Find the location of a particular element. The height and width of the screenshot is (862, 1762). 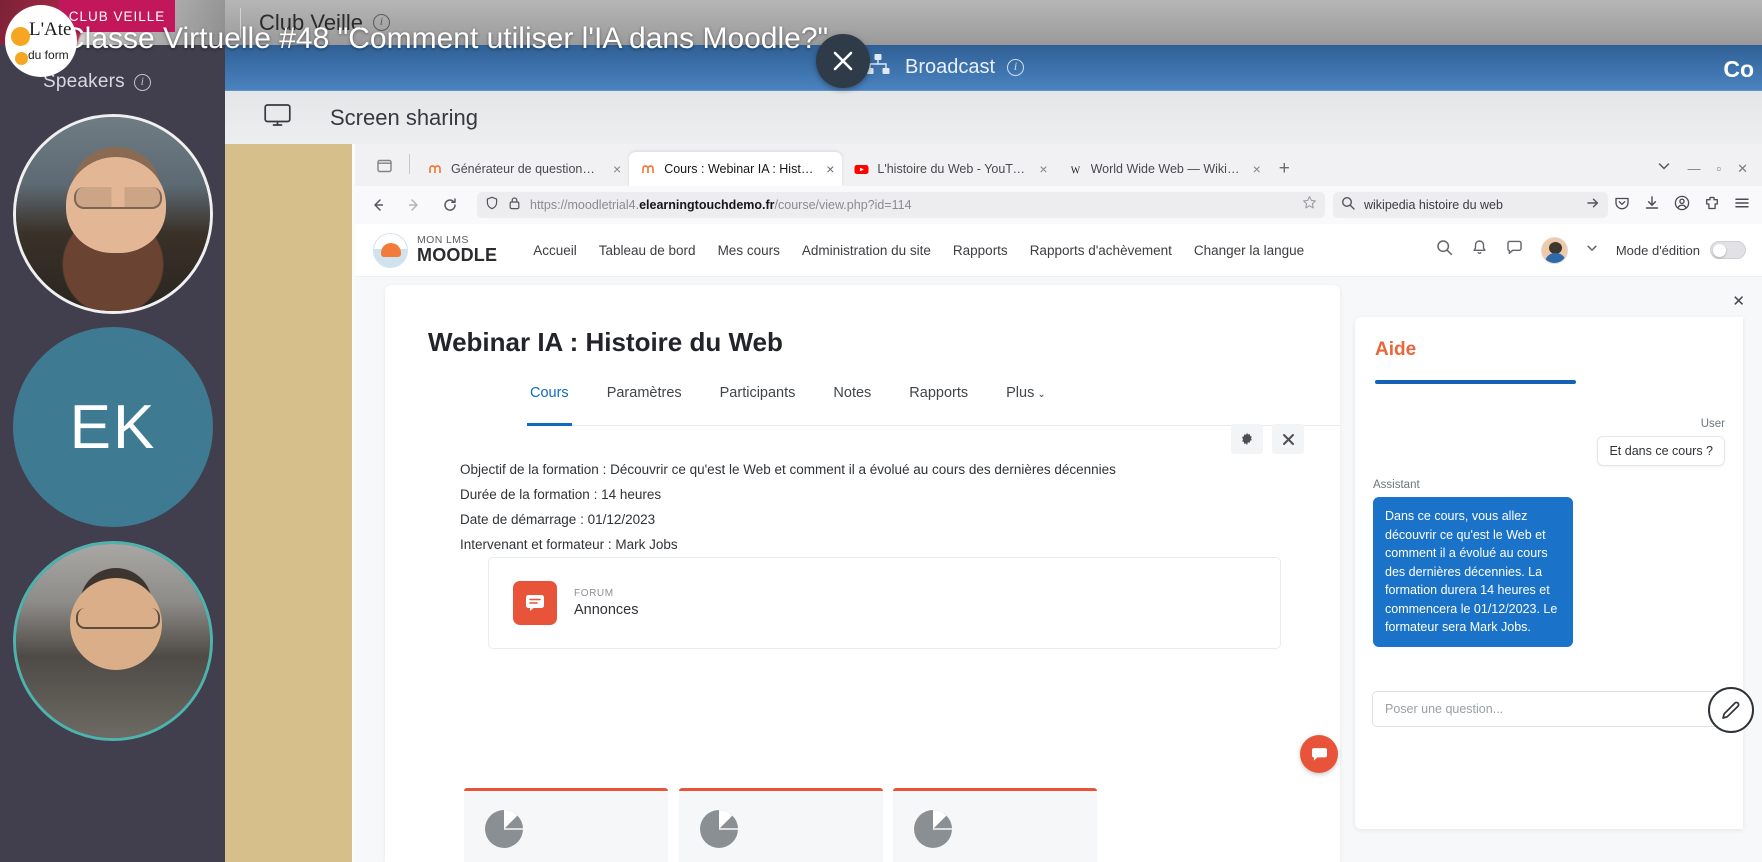

message-user-label: User is located at coordinates (1712, 424).